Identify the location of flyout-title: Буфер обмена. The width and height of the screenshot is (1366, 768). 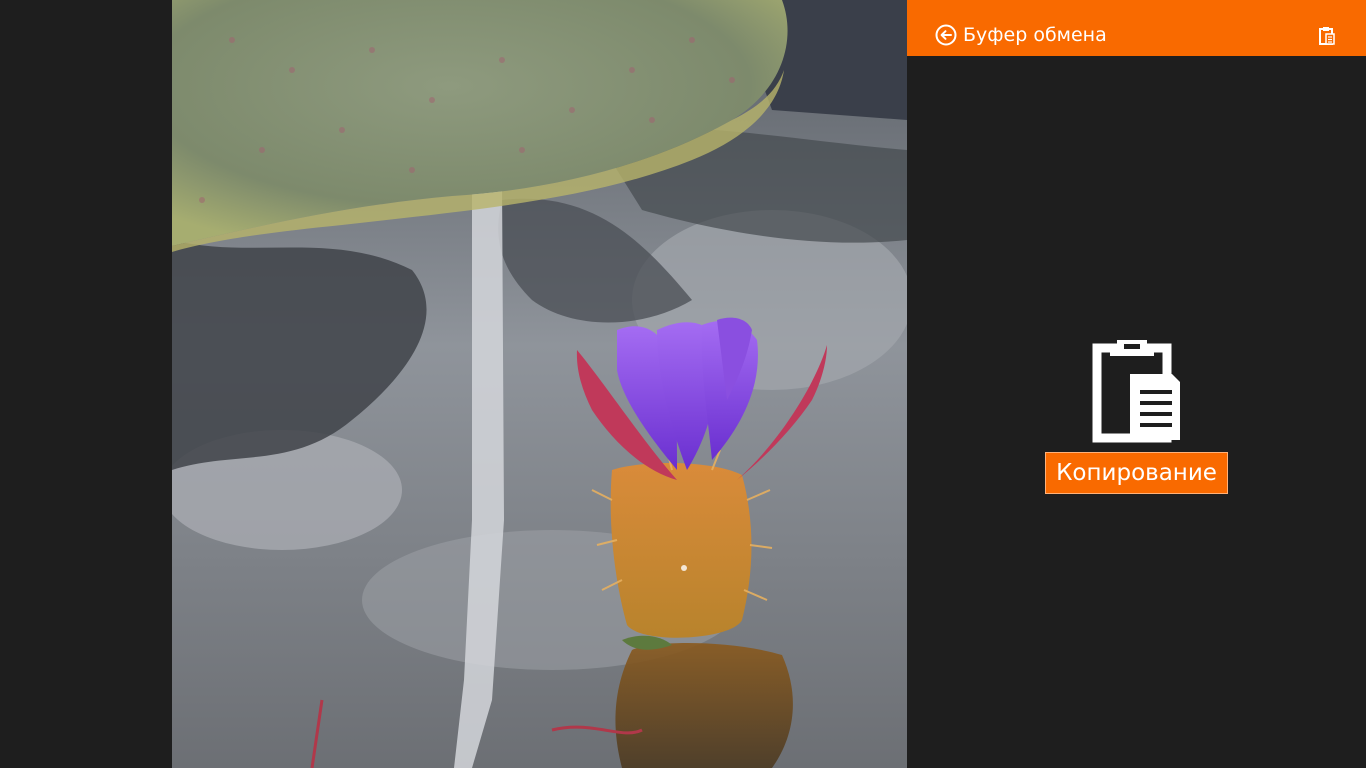
(1035, 35).